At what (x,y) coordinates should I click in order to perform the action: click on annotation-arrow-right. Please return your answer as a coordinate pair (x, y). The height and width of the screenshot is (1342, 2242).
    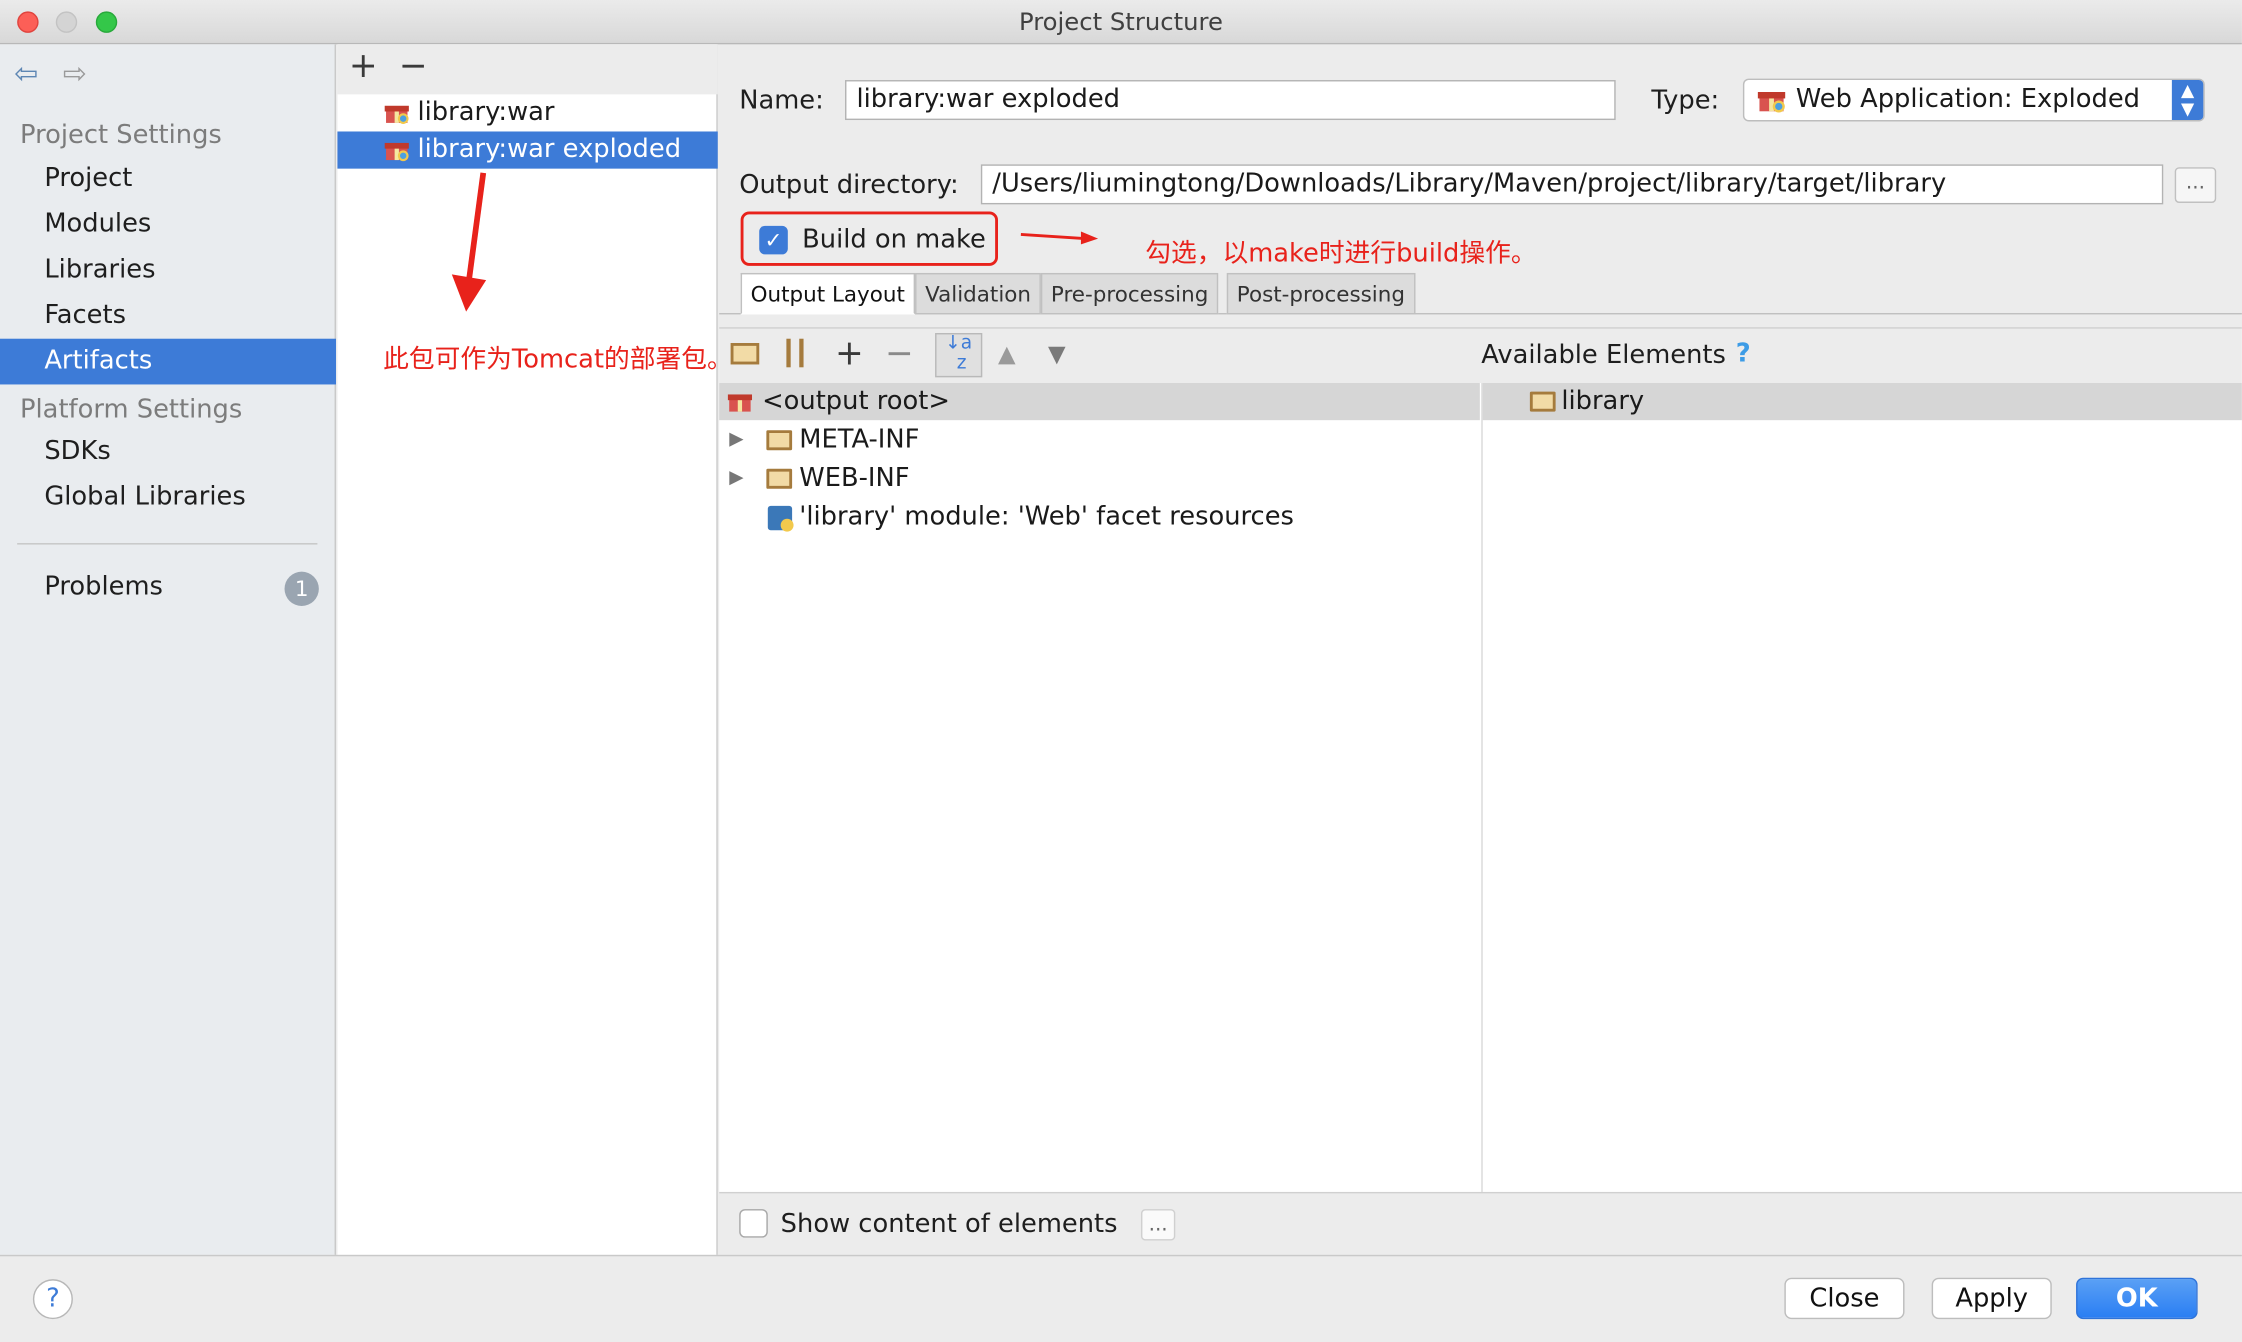
    Looking at the image, I should click on (1059, 238).